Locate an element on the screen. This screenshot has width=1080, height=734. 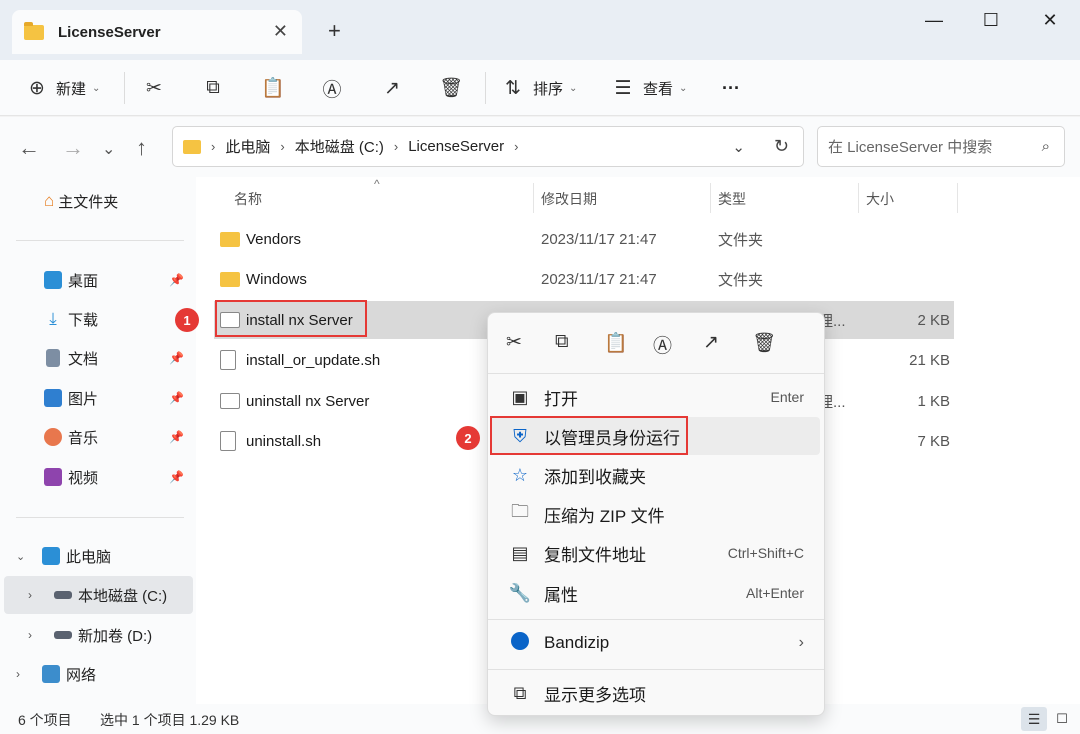
sort-ascending-icon: ^ is located at coordinates (377, 184).